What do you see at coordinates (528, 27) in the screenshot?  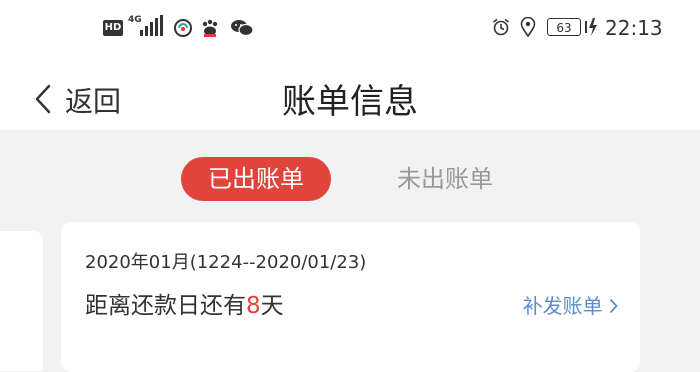 I see `location-icon` at bounding box center [528, 27].